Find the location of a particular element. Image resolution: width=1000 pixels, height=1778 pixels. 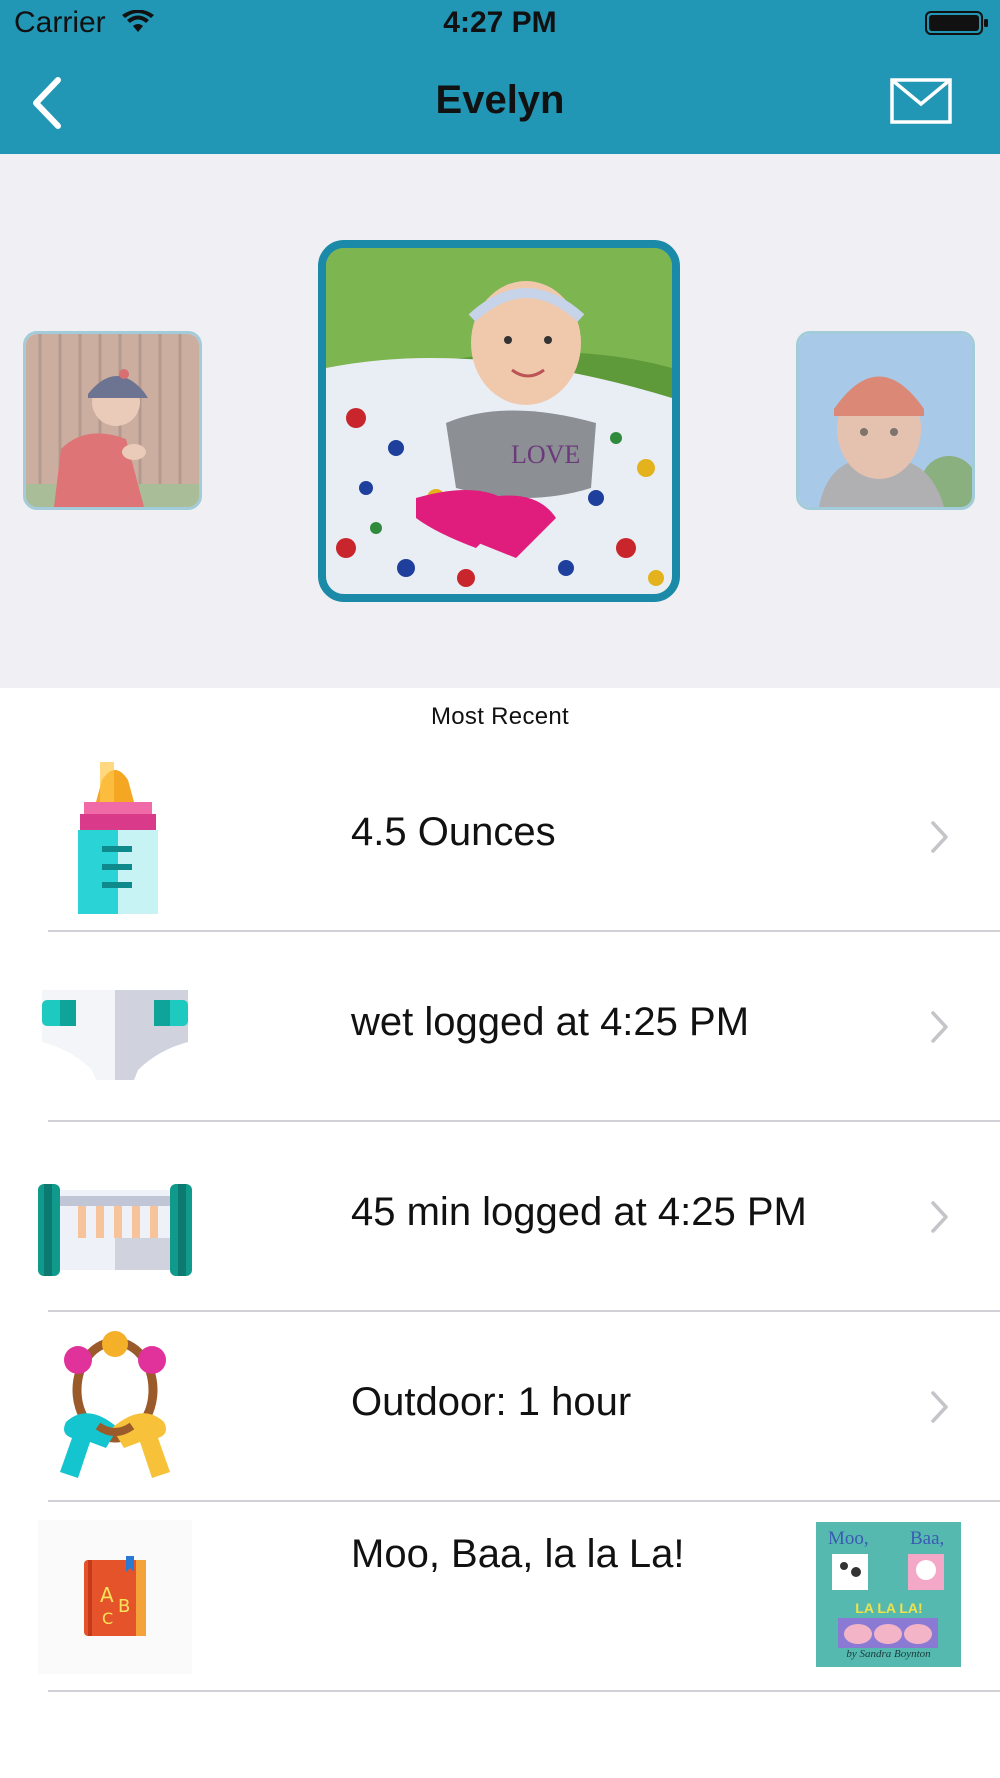

carousel-photo-selected: LOVE is located at coordinates (499, 421).